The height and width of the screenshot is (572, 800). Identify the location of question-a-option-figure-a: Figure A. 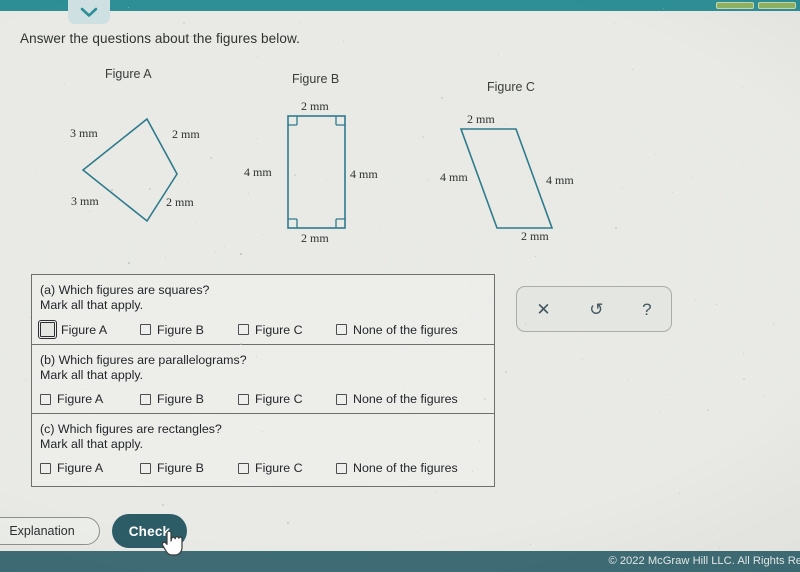
(89, 329).